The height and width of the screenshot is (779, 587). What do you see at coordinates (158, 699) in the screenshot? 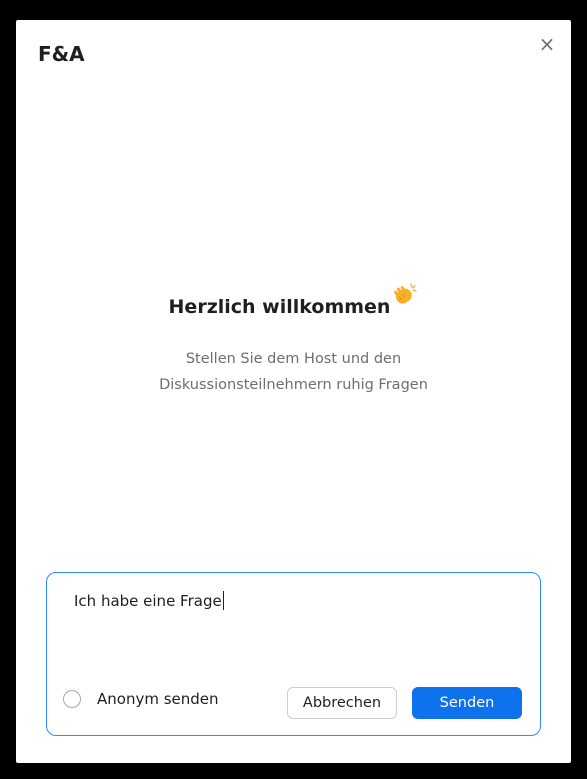
I see `anonymous-label: Anonym senden` at bounding box center [158, 699].